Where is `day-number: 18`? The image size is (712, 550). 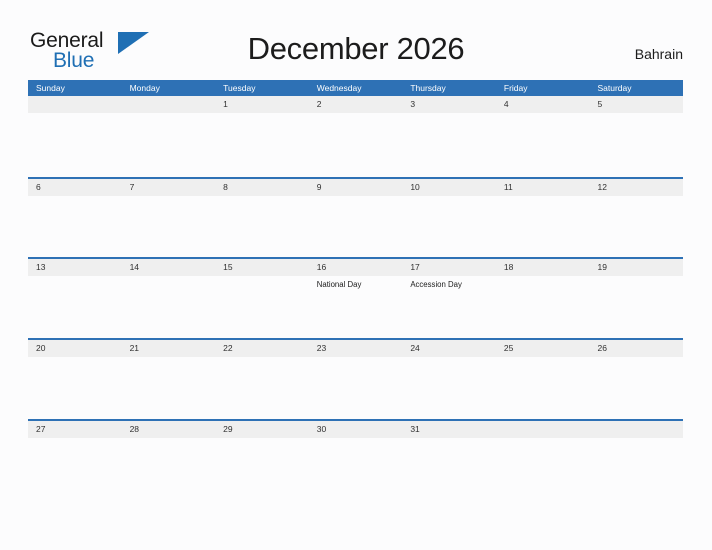
day-number: 18 is located at coordinates (508, 267).